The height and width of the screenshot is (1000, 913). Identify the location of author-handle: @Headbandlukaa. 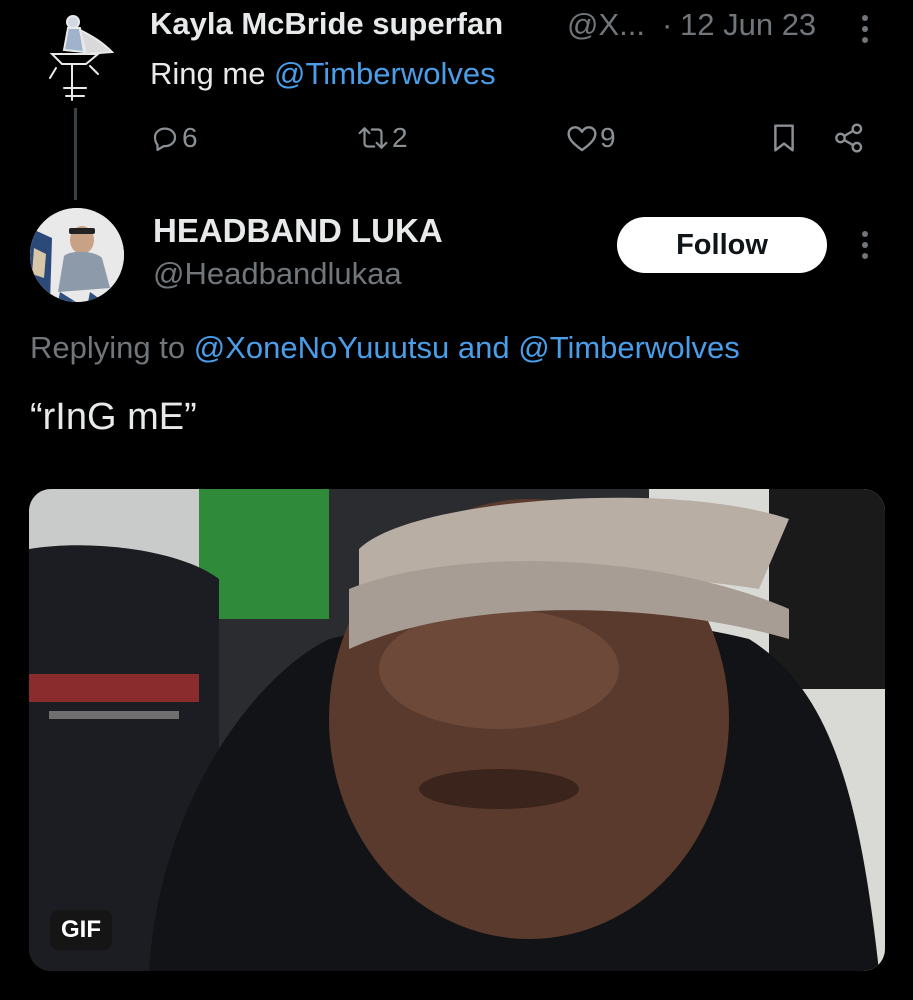
(277, 274).